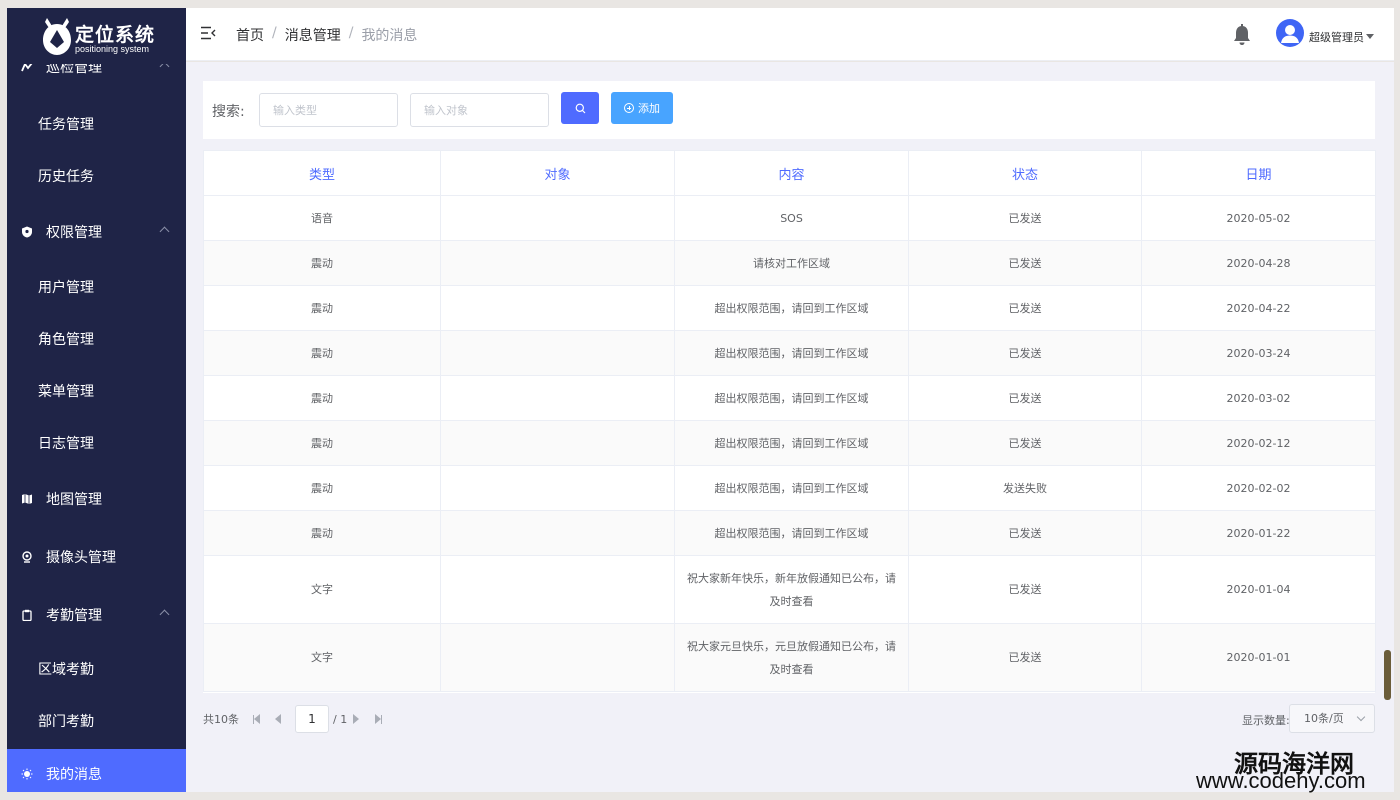 The height and width of the screenshot is (800, 1400). Describe the element at coordinates (96, 443) in the screenshot. I see `sidebar-item-log-management: 日志管理` at that location.